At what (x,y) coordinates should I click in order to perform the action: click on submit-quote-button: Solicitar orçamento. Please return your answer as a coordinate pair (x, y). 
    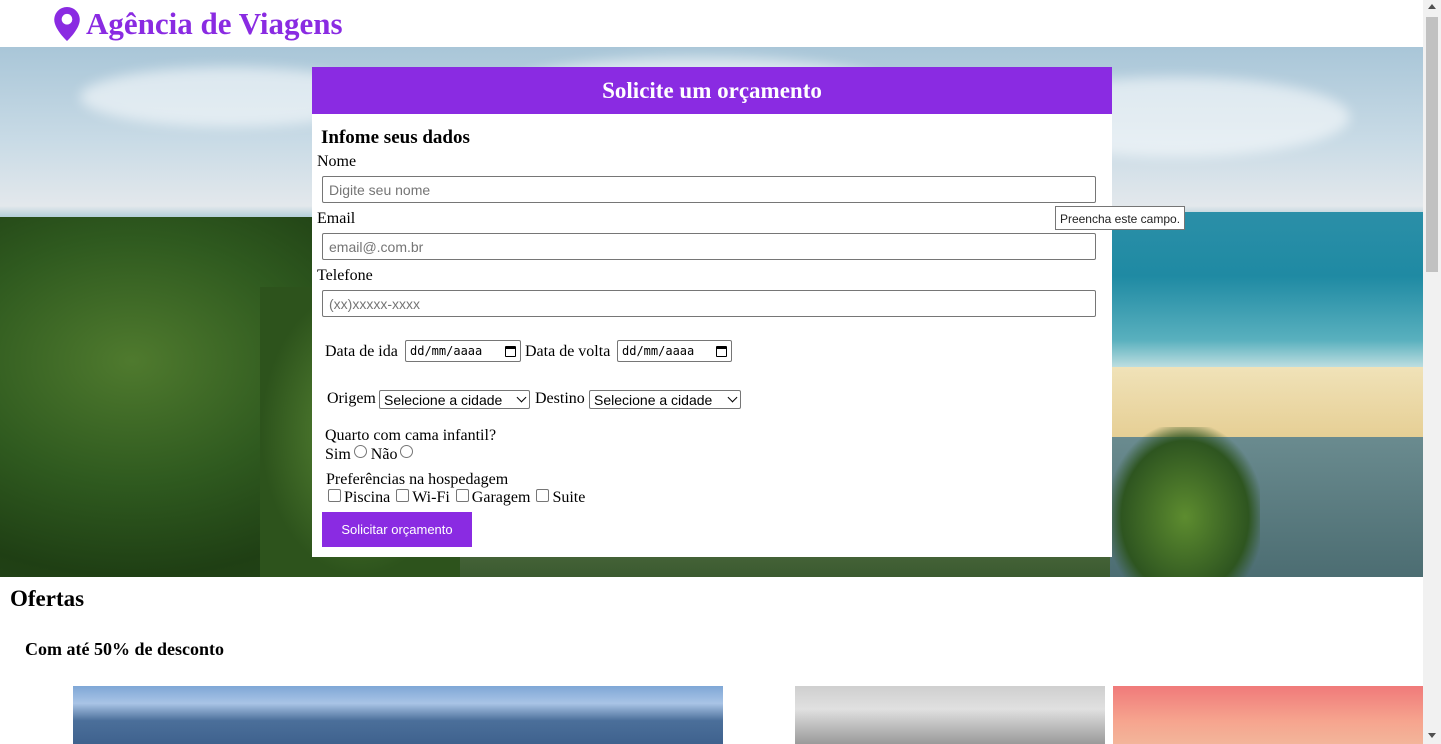
    Looking at the image, I should click on (397, 529).